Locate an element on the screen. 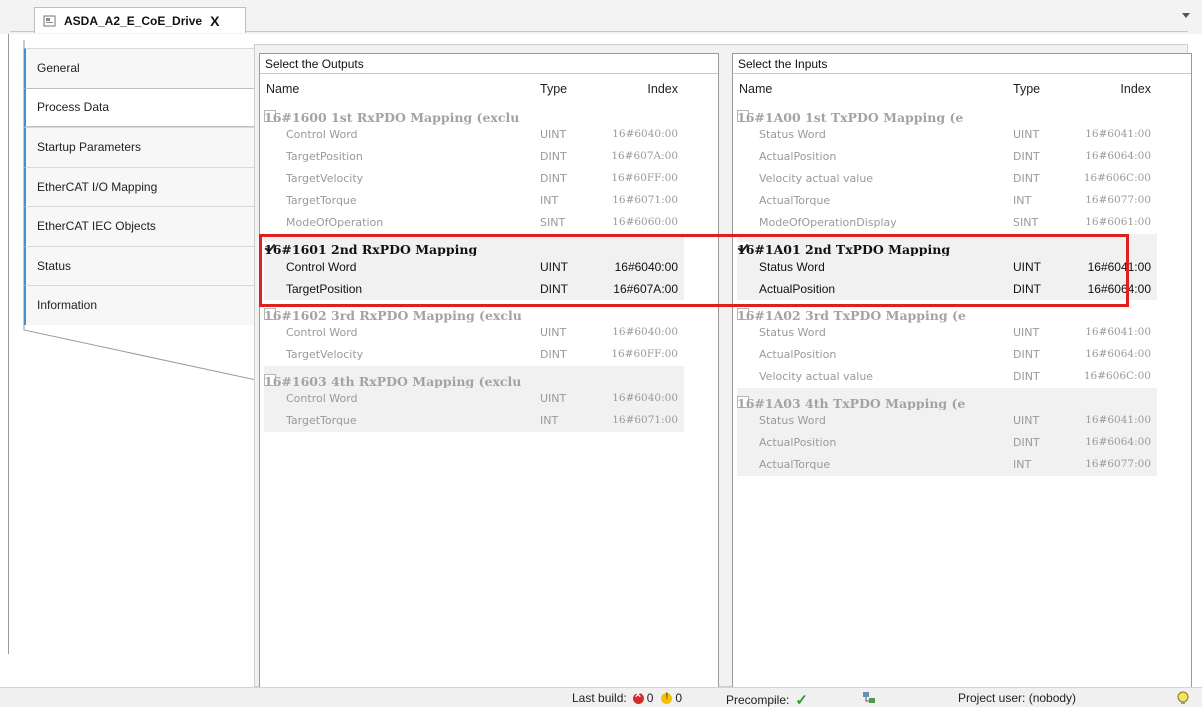 The image size is (1202, 709). pdo-entry-row: TargetPosition DINT 16#607A:00 is located at coordinates (474, 157).